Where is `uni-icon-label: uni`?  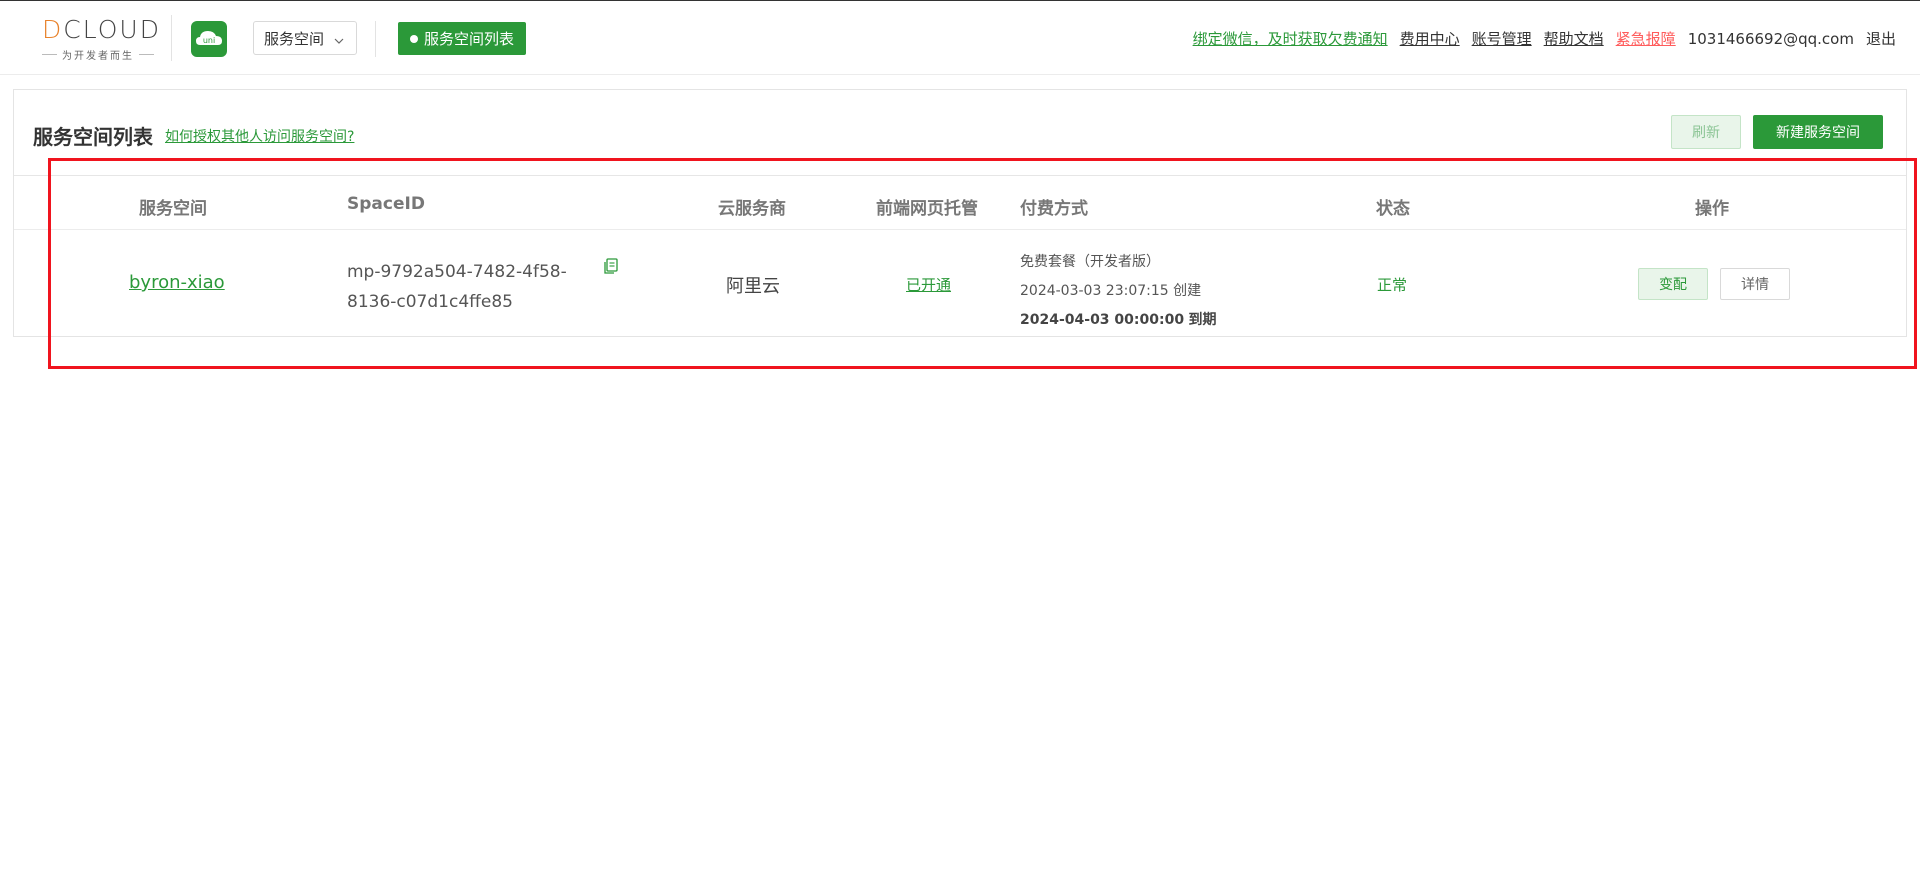 uni-icon-label: uni is located at coordinates (209, 40).